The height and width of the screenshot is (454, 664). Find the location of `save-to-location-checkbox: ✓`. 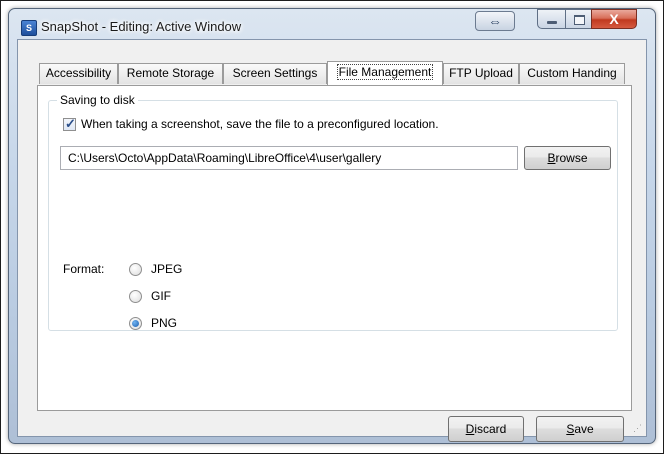

save-to-location-checkbox: ✓ is located at coordinates (69, 123).